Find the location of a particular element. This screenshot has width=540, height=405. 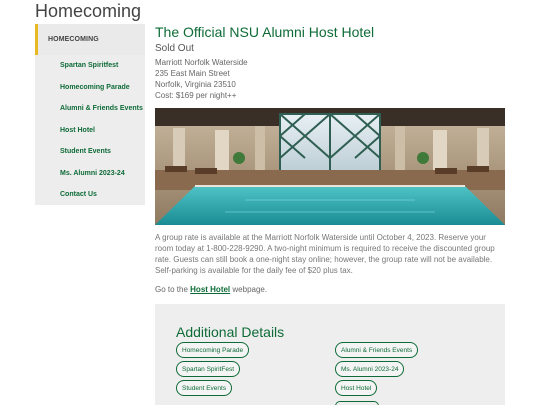

goto-prefix: Go to the is located at coordinates (171, 289).